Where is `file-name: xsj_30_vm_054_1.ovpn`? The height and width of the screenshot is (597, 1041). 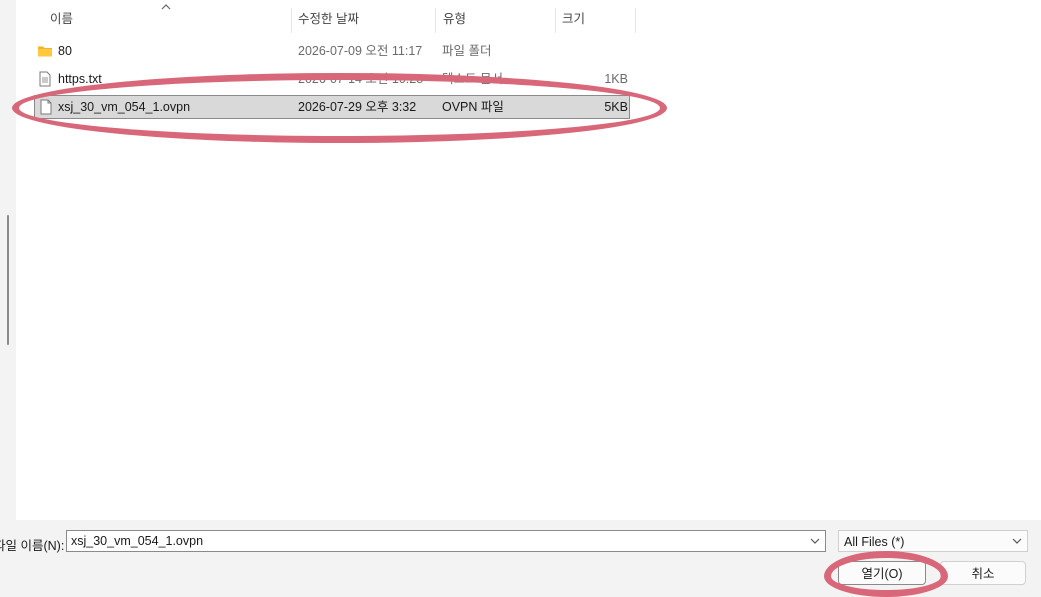
file-name: xsj_30_vm_054_1.ovpn is located at coordinates (124, 107).